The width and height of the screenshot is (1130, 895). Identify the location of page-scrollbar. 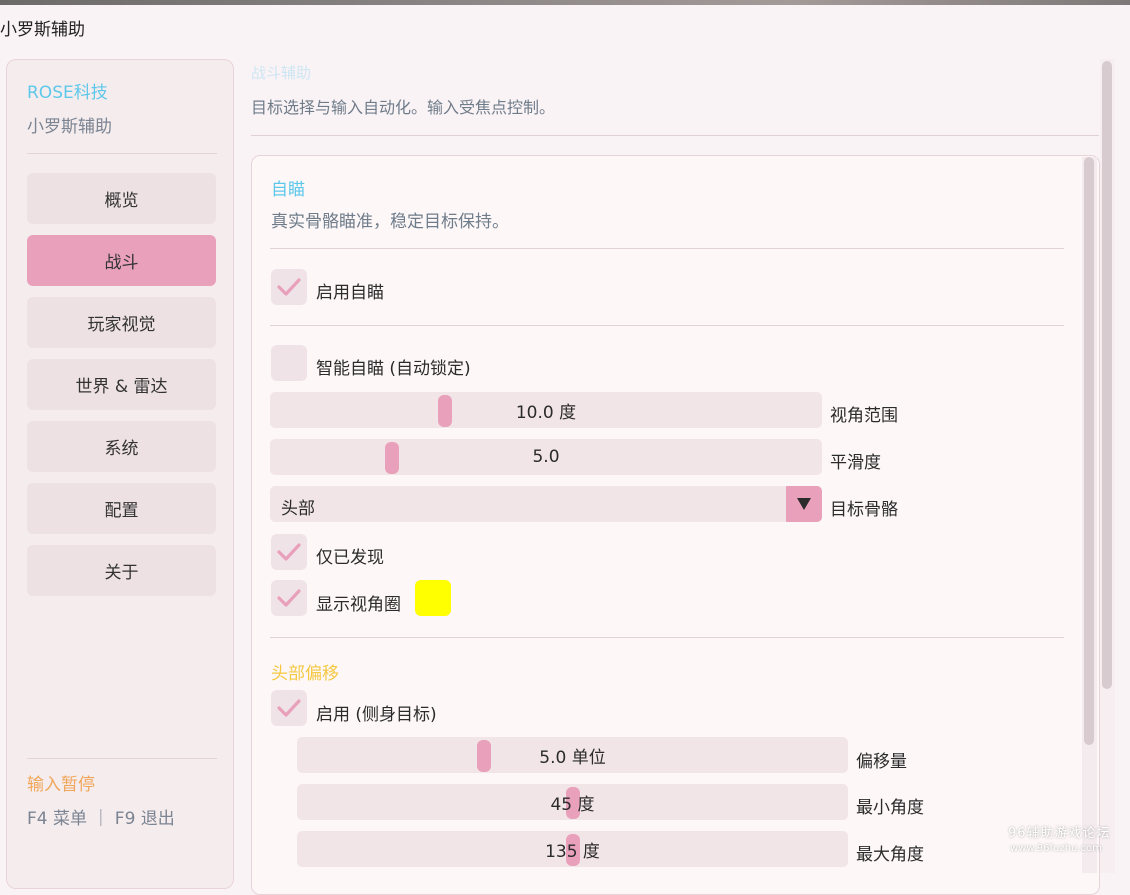
(1107, 466).